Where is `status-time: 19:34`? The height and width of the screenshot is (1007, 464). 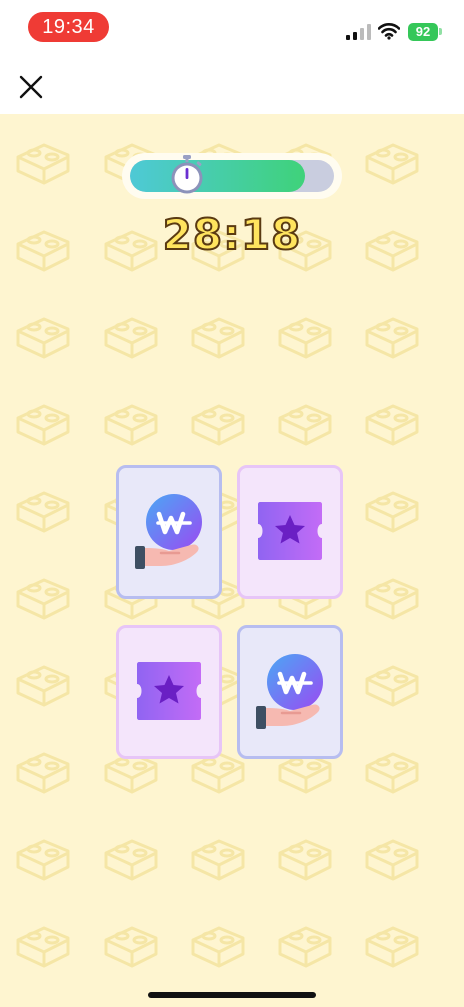
status-time: 19:34 is located at coordinates (68, 27).